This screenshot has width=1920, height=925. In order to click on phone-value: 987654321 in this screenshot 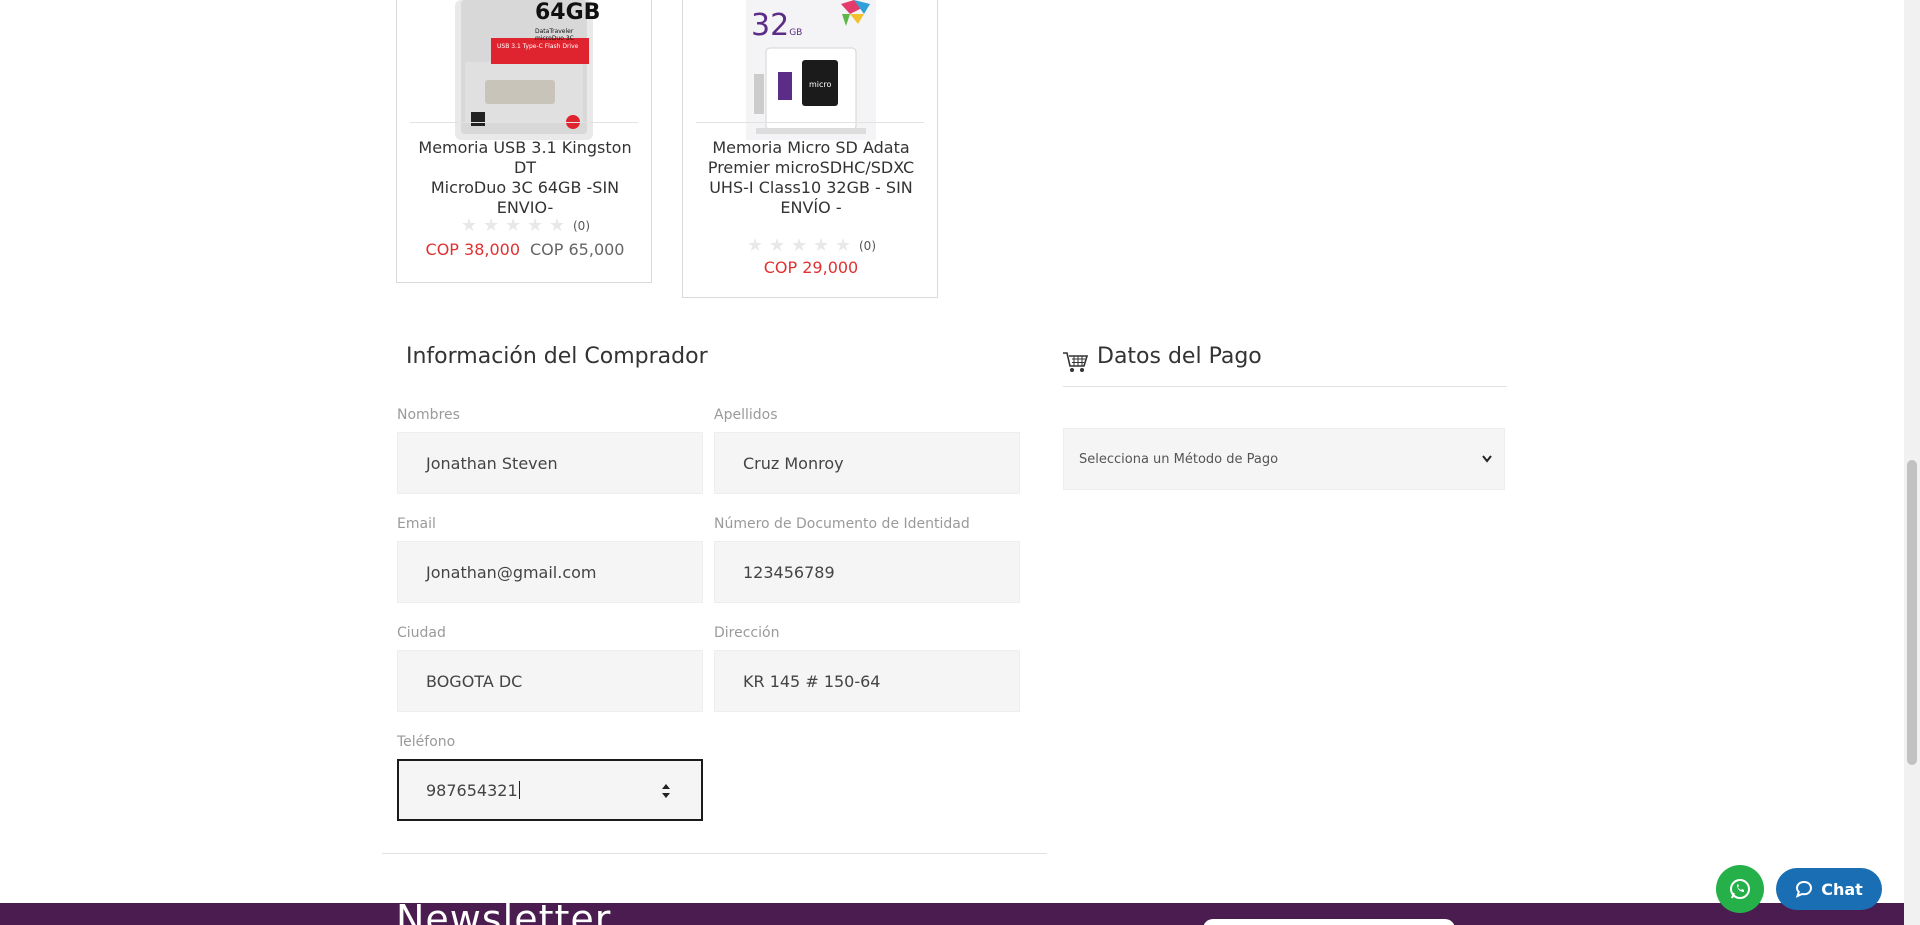, I will do `click(472, 790)`.